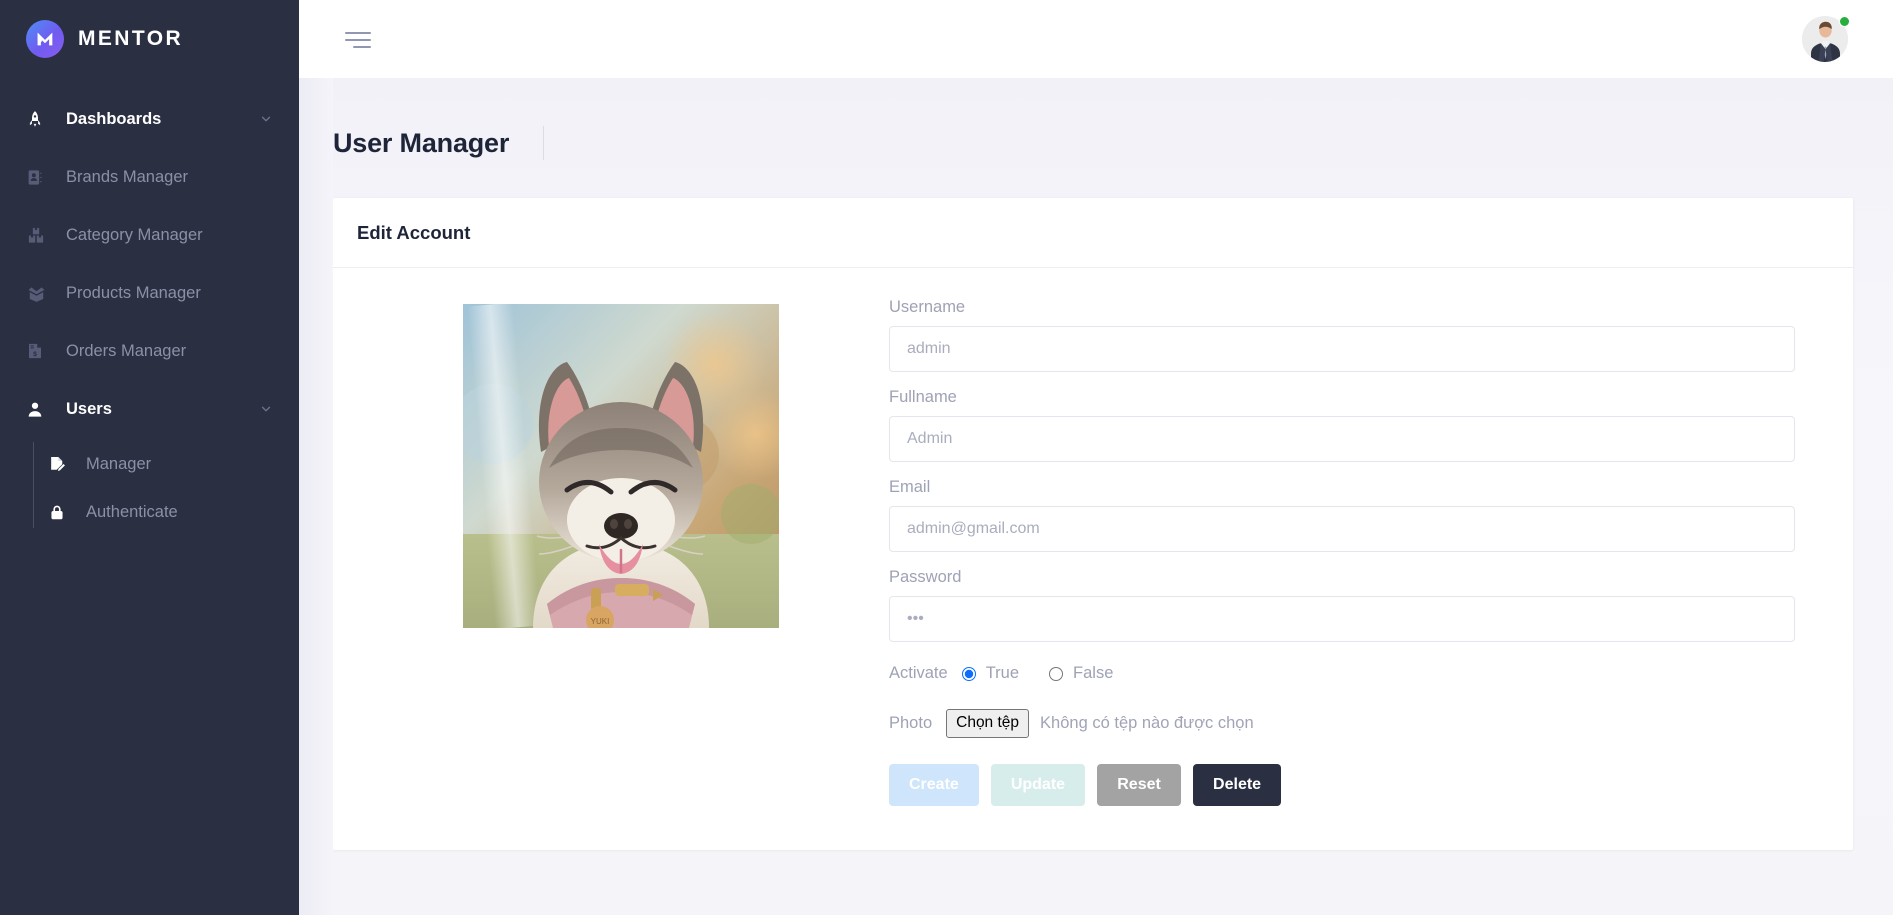 Image resolution: width=1893 pixels, height=915 pixels. I want to click on sidebar-item-category-manager: Category Manager, so click(149, 235).